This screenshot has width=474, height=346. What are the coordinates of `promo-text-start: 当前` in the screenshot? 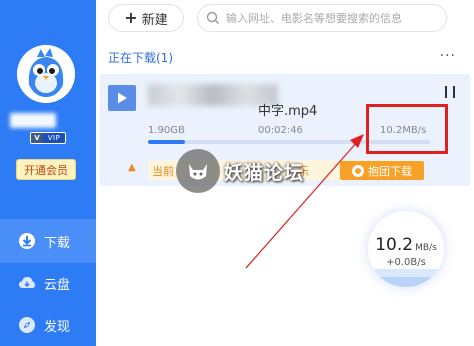 It's located at (163, 171).